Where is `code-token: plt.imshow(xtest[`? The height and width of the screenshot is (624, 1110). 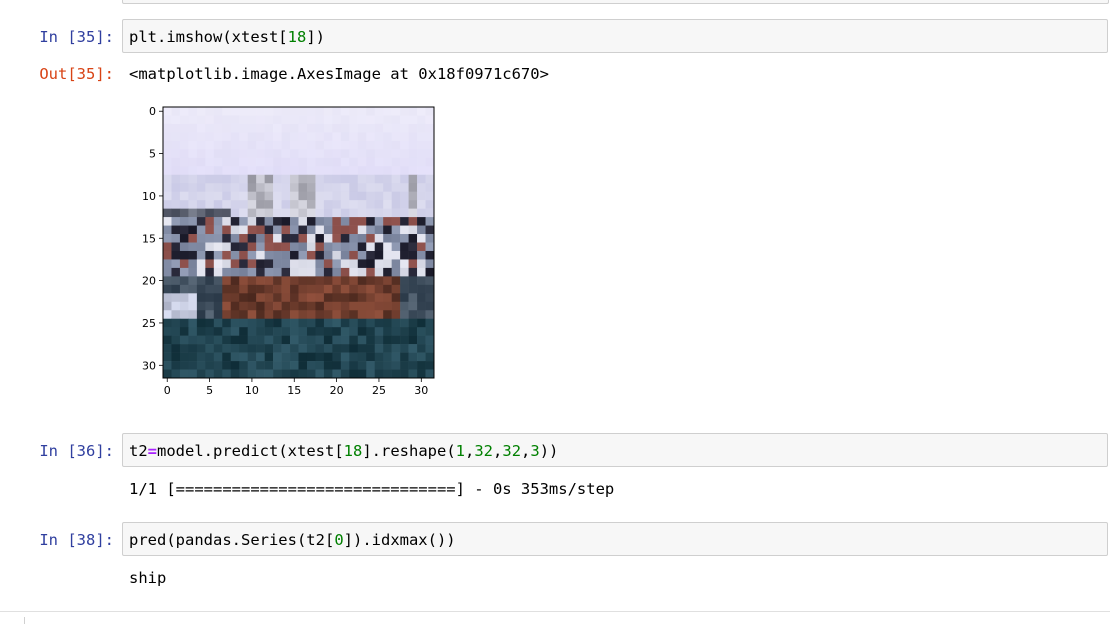
code-token: plt.imshow(xtest[ is located at coordinates (208, 37).